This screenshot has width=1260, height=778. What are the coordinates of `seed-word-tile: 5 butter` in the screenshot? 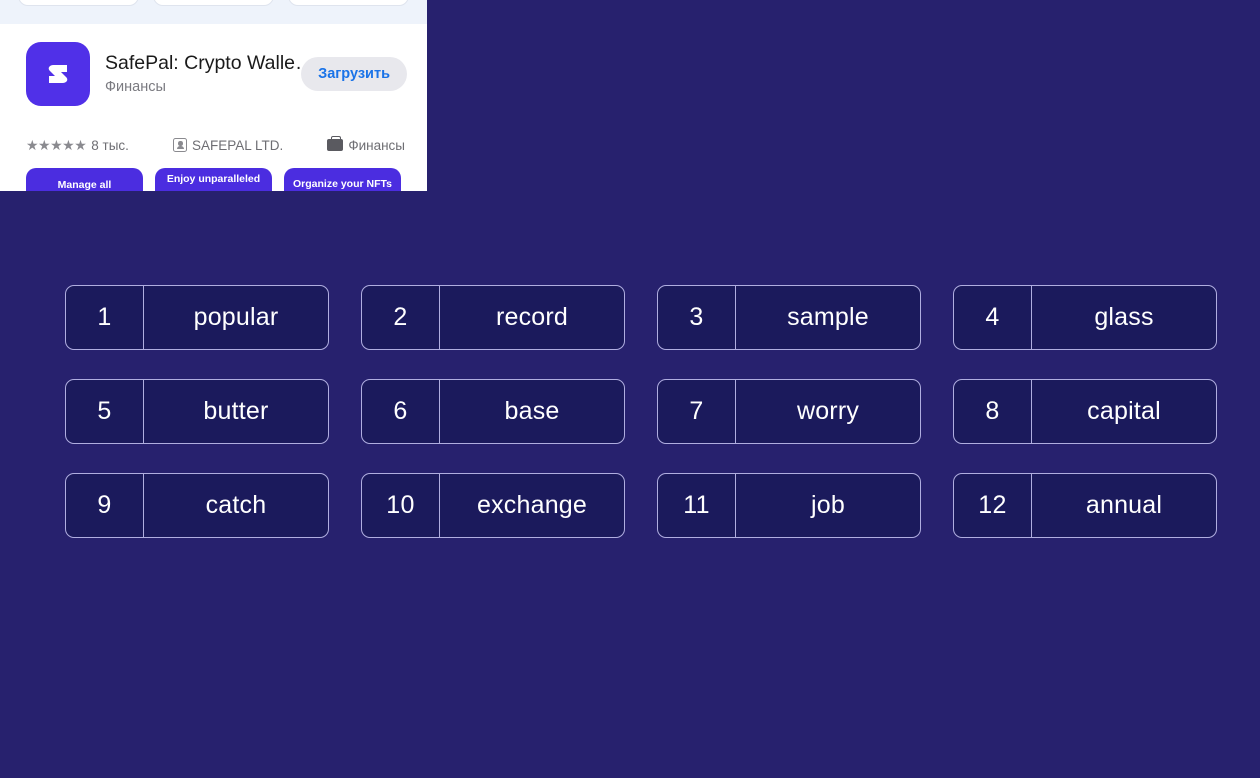 It's located at (197, 411).